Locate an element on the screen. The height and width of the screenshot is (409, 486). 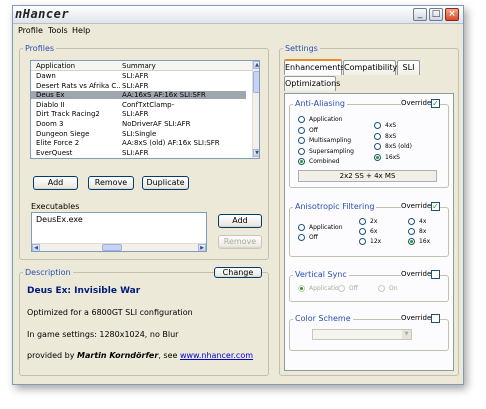
menu-help: Help is located at coordinates (81, 30).